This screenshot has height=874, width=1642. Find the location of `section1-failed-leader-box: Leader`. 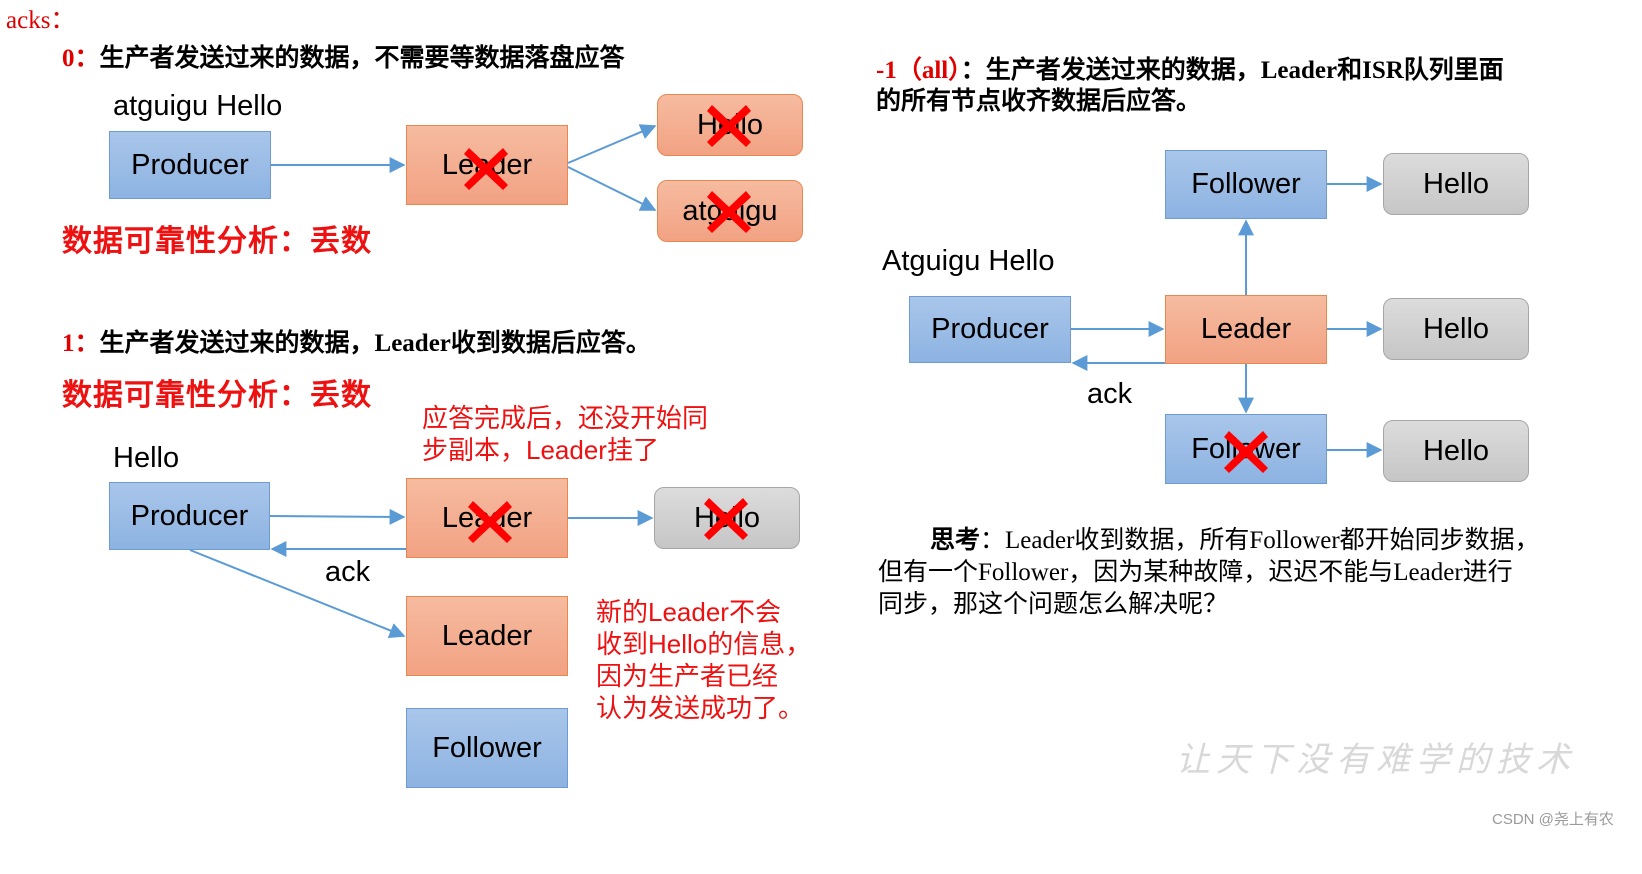

section1-failed-leader-box: Leader is located at coordinates (487, 518).